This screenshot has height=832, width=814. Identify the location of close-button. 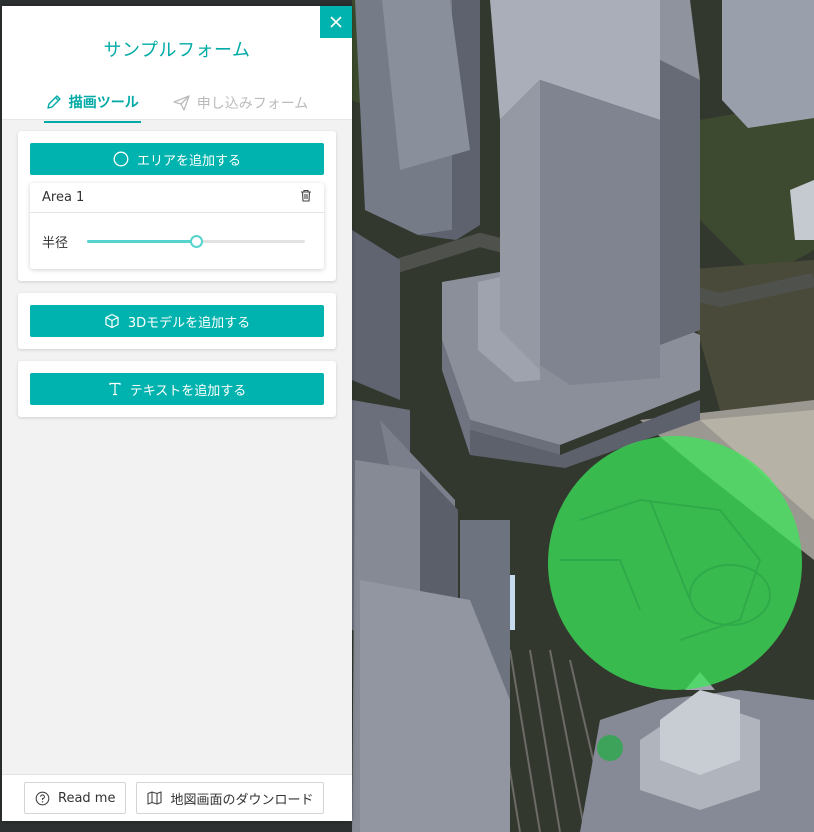
(336, 22).